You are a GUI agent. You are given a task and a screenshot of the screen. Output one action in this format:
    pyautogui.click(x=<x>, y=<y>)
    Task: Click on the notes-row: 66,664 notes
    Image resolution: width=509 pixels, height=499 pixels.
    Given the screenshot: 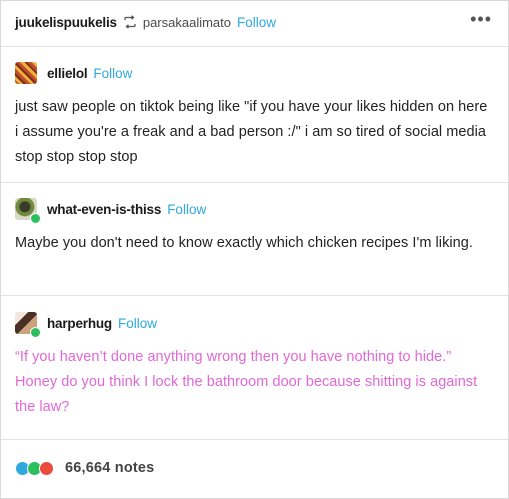 What is the action you would take?
    pyautogui.click(x=84, y=468)
    